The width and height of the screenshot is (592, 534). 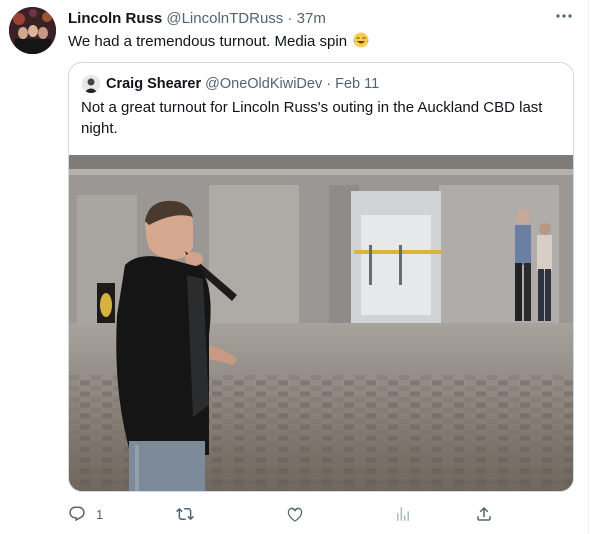 What do you see at coordinates (224, 18) in the screenshot?
I see `author-handle: @LincolnTDRuss` at bounding box center [224, 18].